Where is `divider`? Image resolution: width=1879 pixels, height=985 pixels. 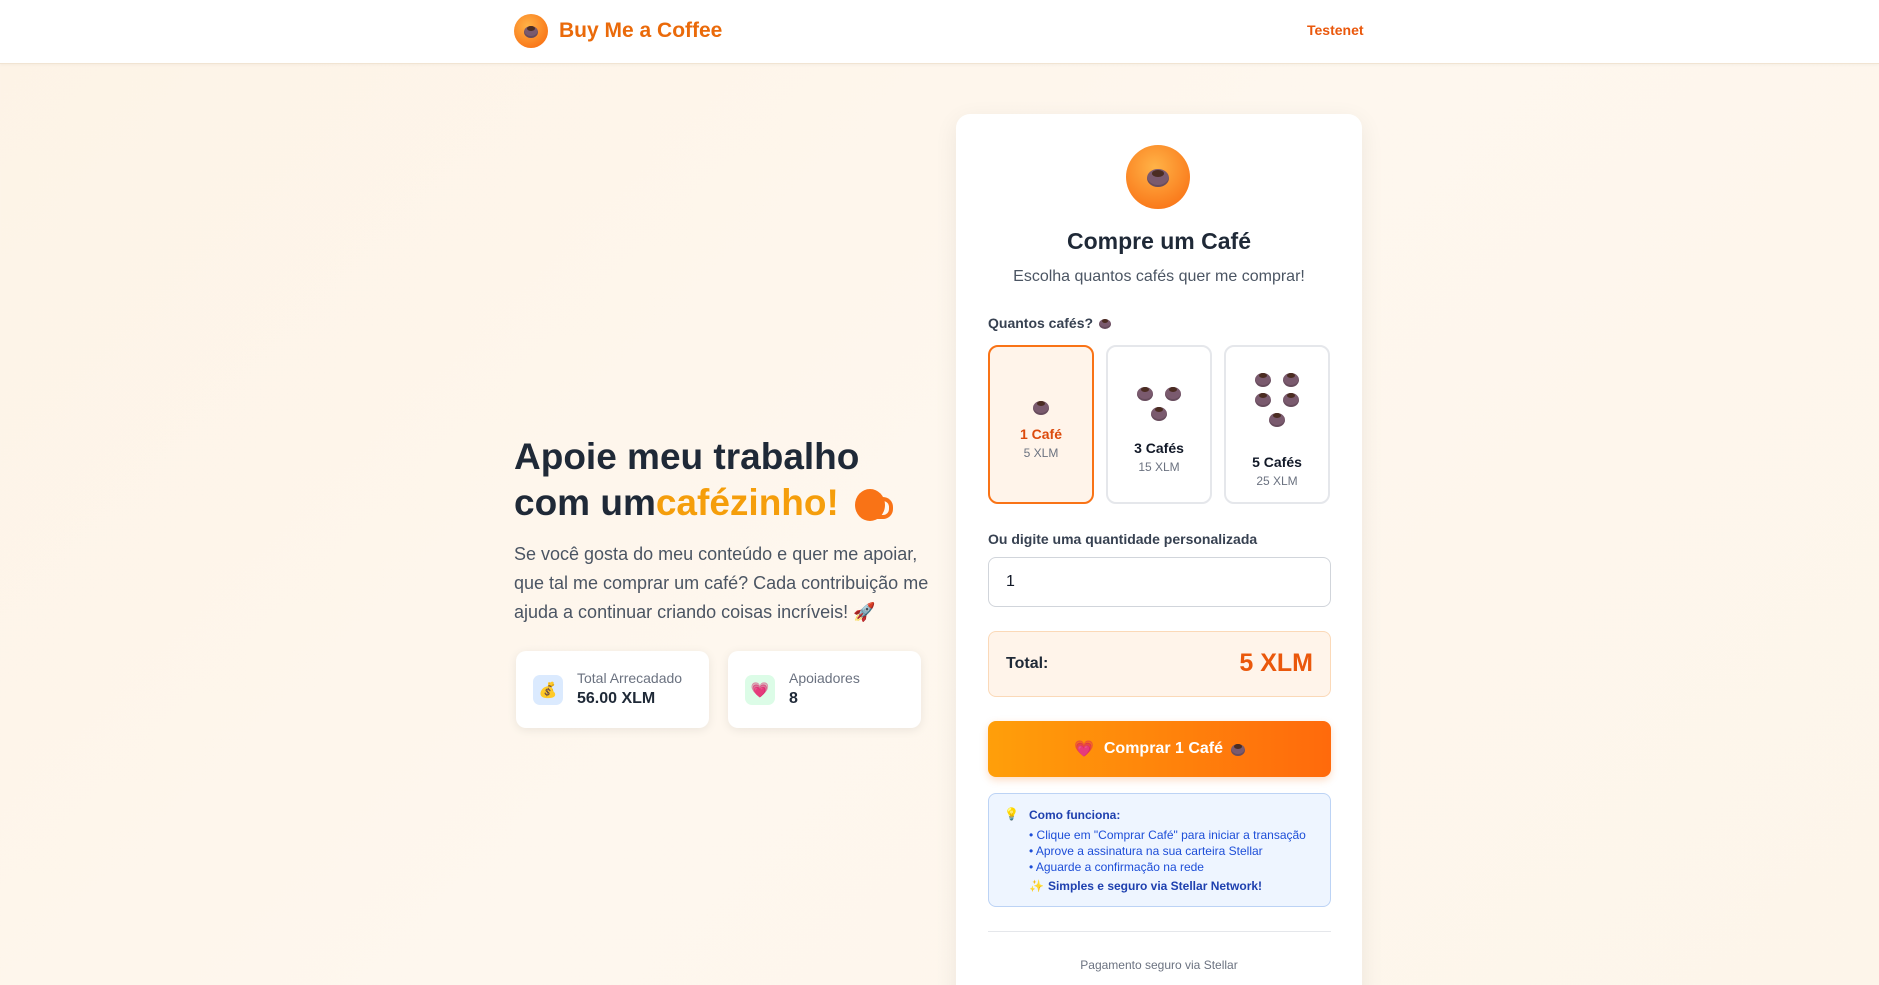
divider is located at coordinates (1159, 931).